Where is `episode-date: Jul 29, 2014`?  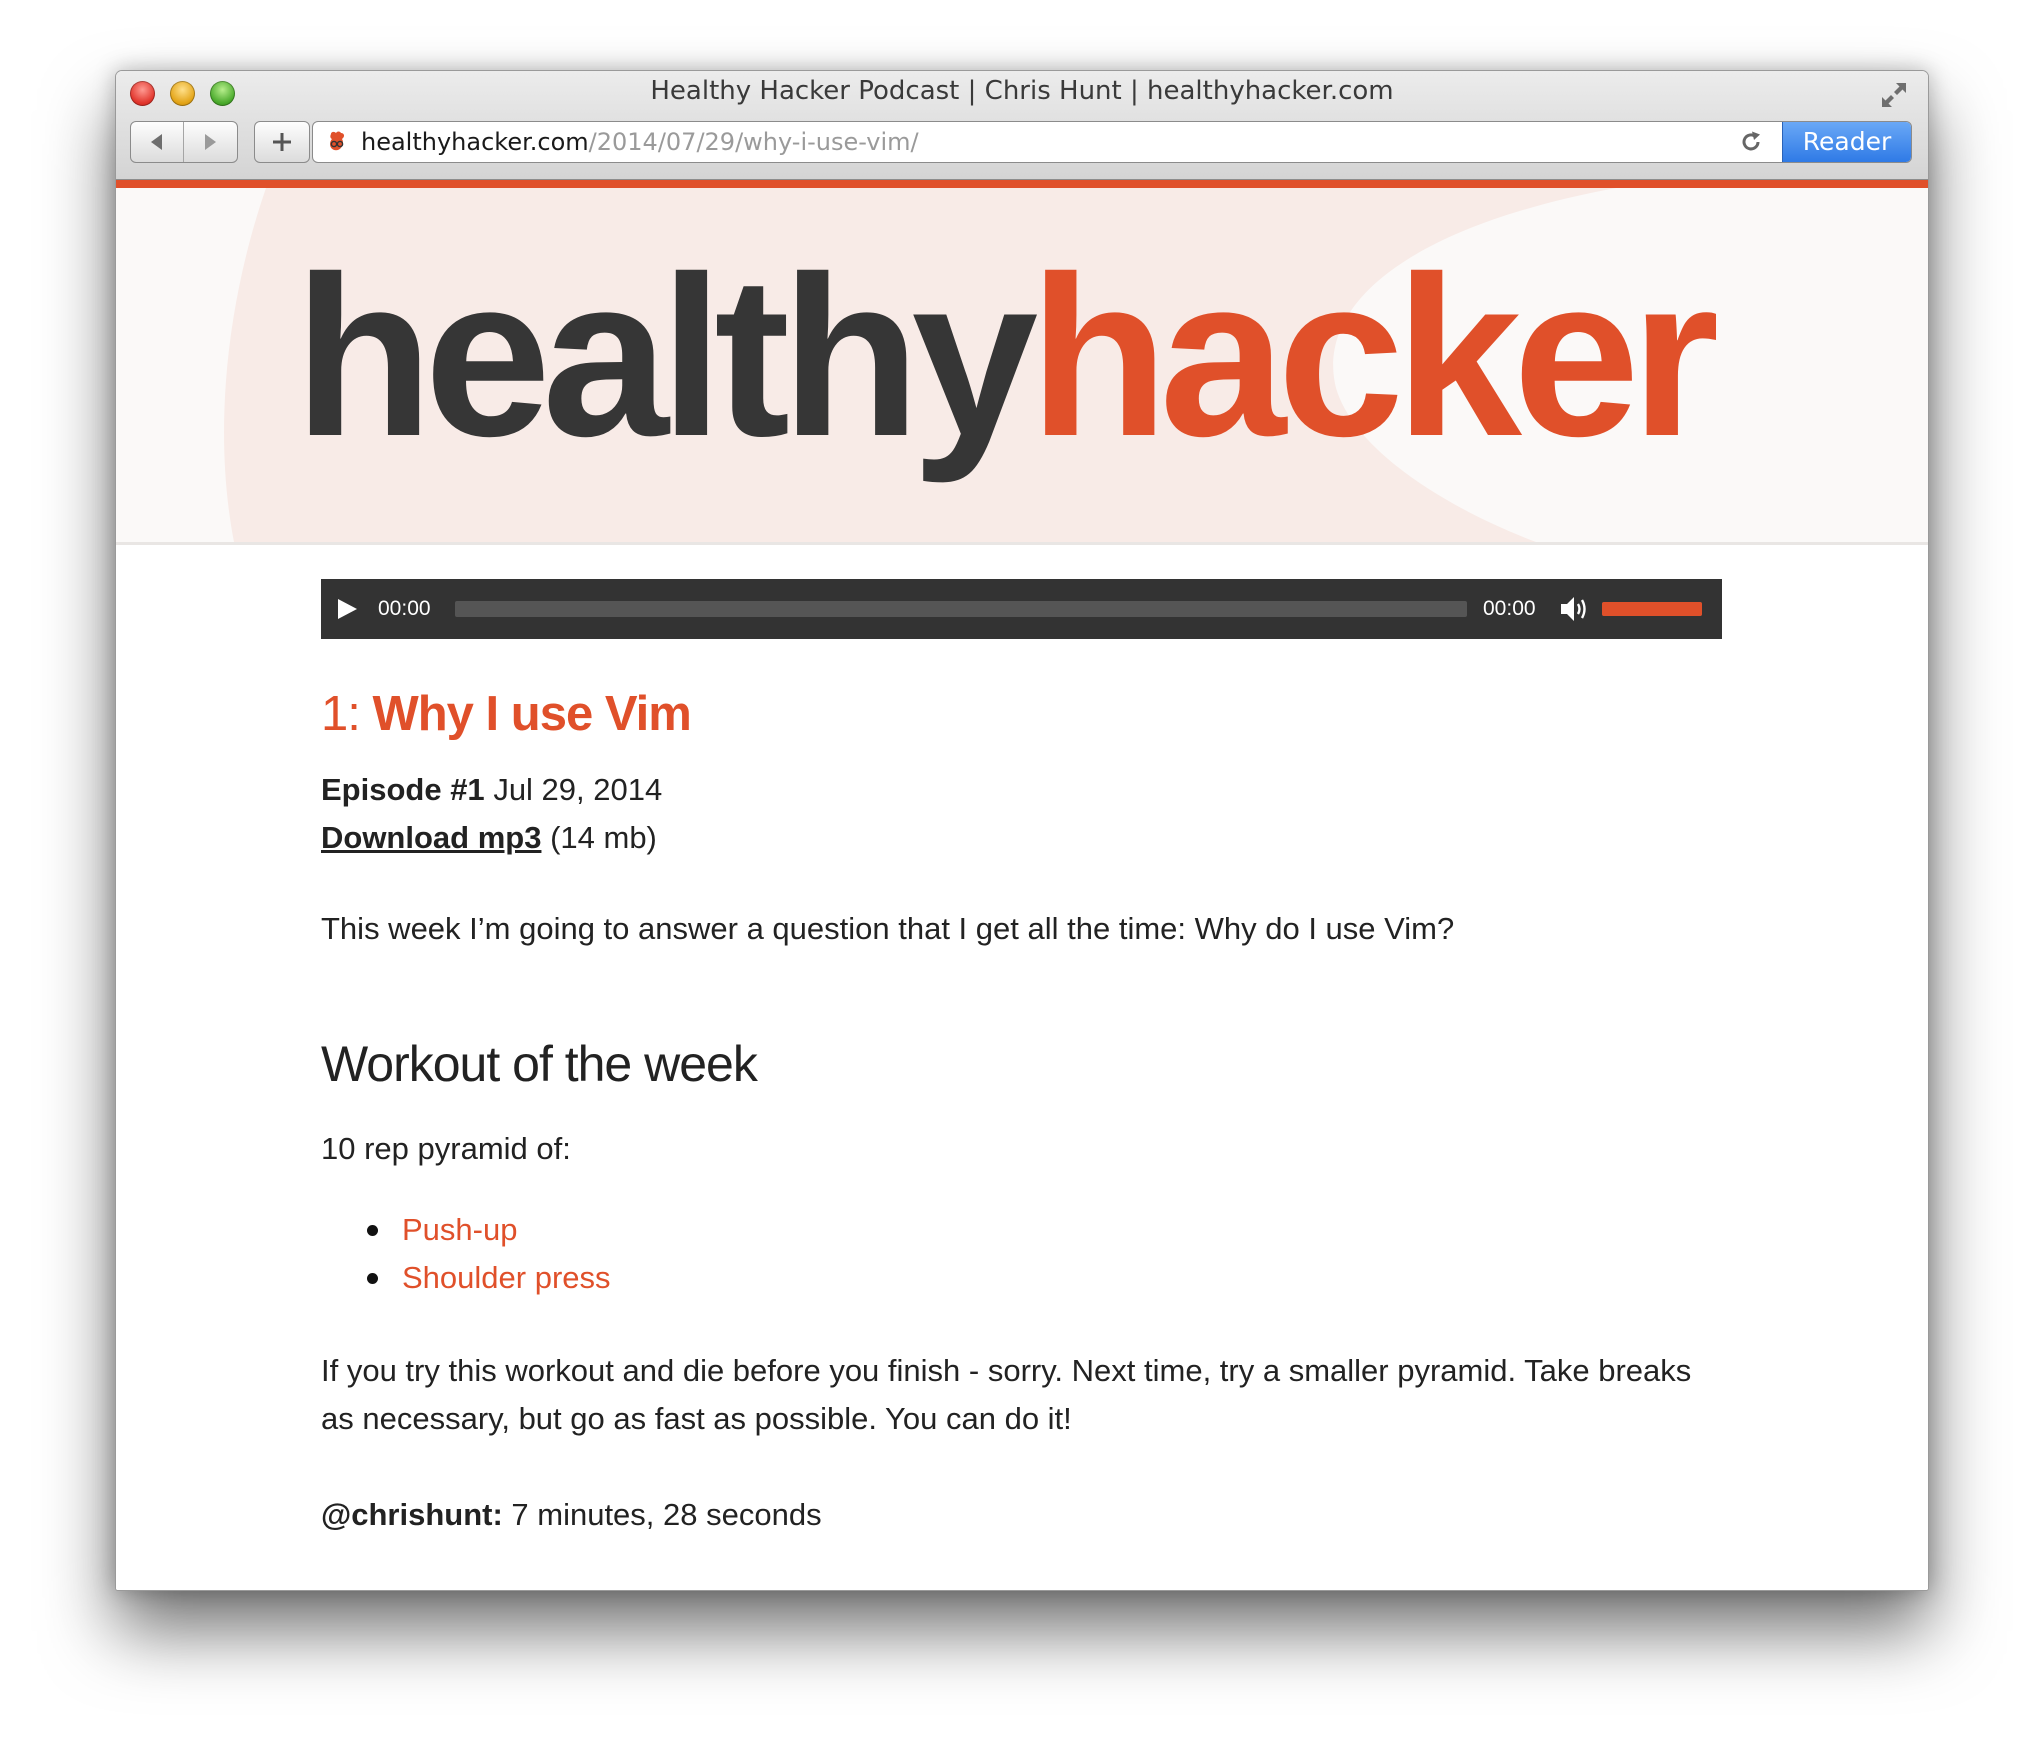
episode-date: Jul 29, 2014 is located at coordinates (578, 789).